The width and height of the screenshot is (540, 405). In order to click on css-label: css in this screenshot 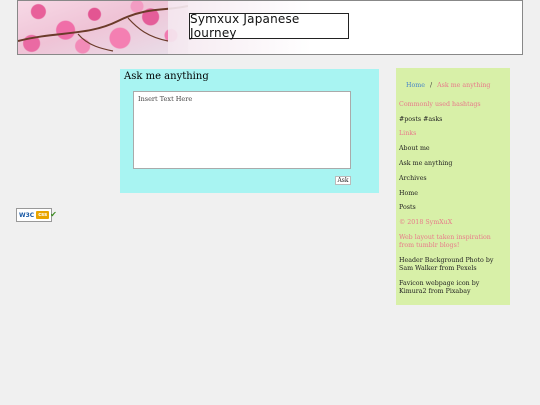, I will do `click(43, 215)`.